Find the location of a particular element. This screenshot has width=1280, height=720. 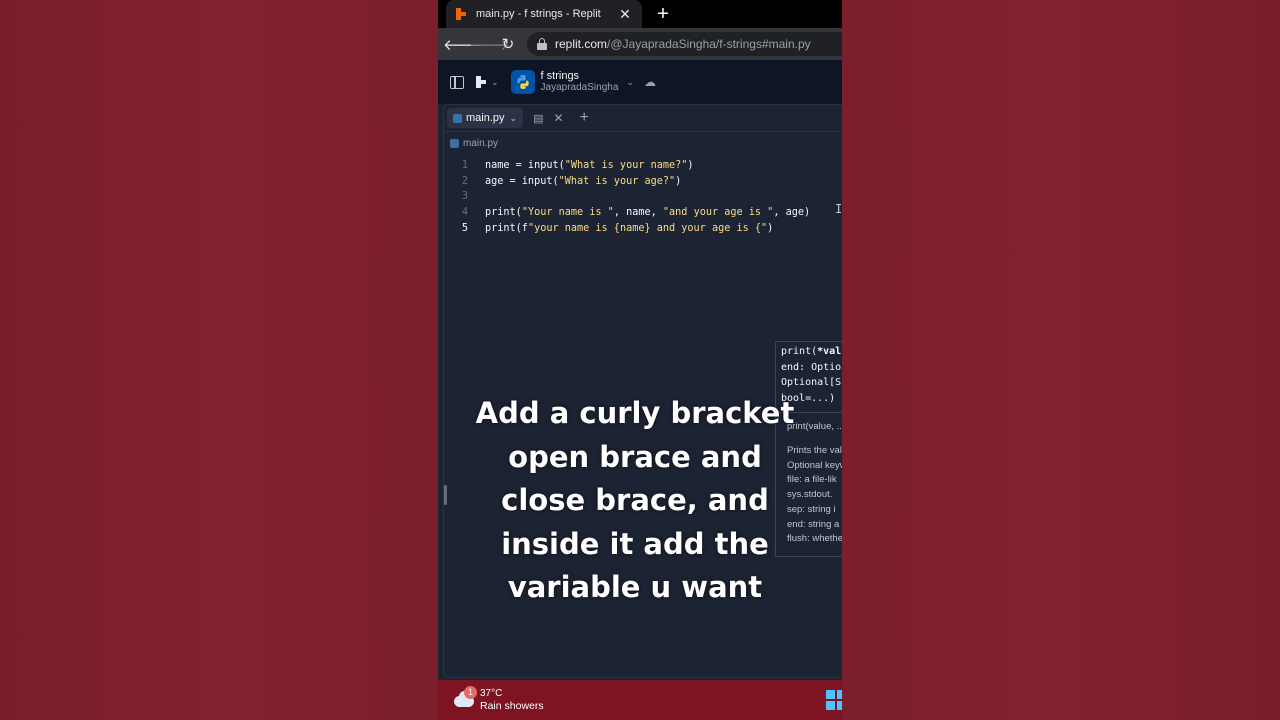

temperature: 37°C is located at coordinates (491, 693).